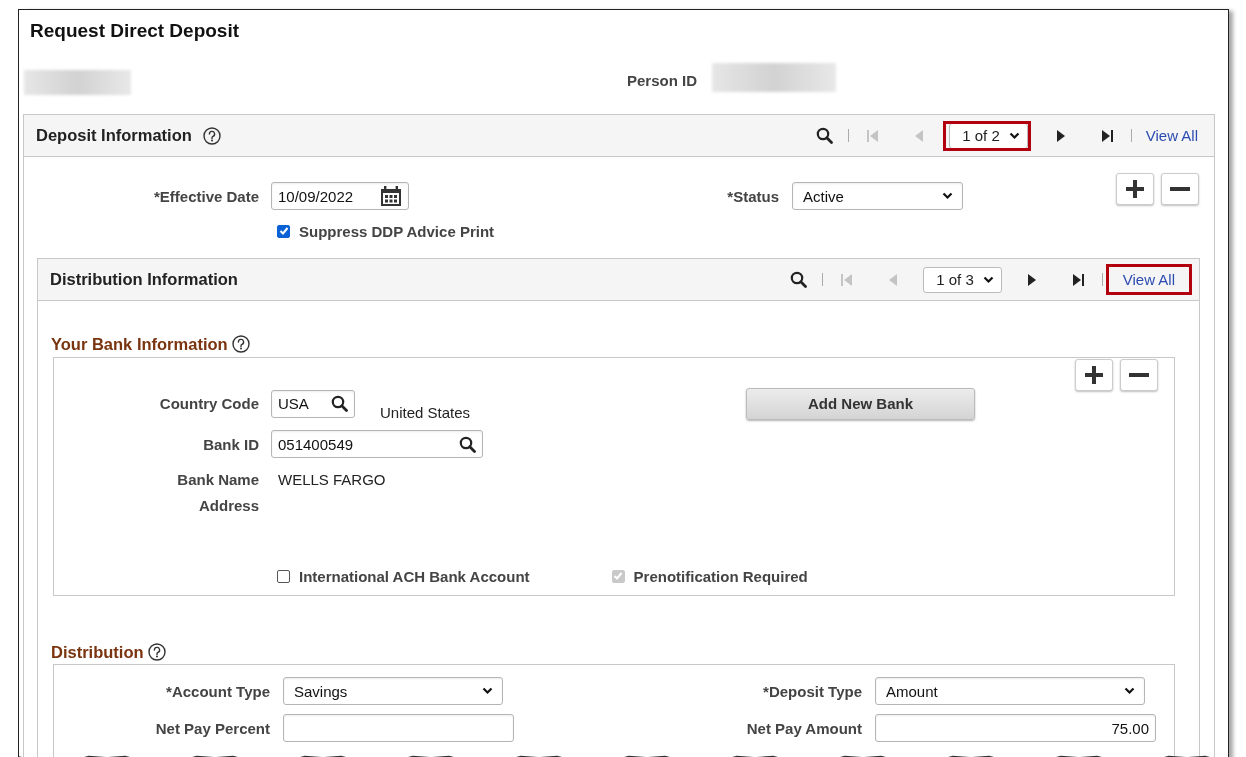 This screenshot has width=1246, height=757. Describe the element at coordinates (135, 31) in the screenshot. I see `page-title: Request Direct Deposit` at that location.